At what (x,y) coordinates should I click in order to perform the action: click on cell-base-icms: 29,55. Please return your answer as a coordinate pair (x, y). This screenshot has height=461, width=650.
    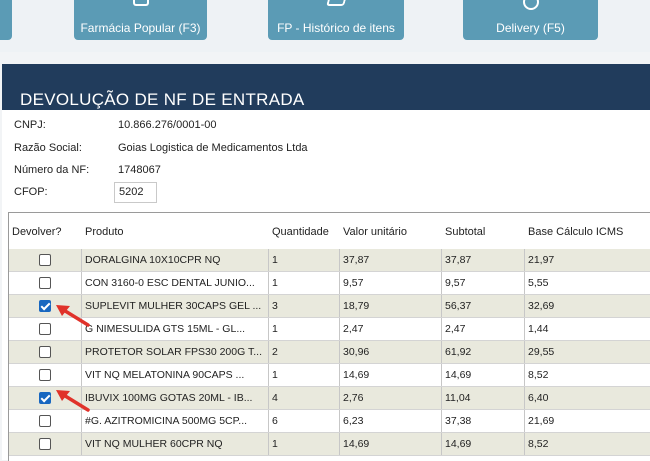
    Looking at the image, I should click on (587, 352).